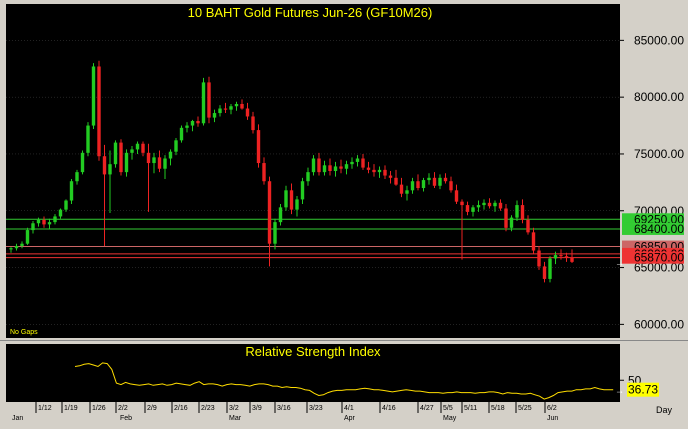 The width and height of the screenshot is (688, 429). Describe the element at coordinates (17, 418) in the screenshot. I see `month-label: Jan` at that location.